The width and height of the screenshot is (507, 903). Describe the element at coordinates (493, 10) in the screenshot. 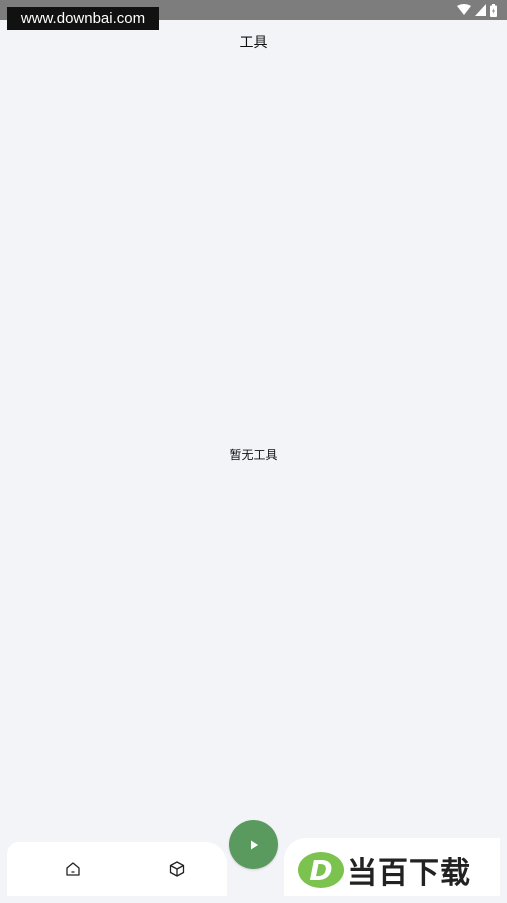

I see `battery-icon` at that location.